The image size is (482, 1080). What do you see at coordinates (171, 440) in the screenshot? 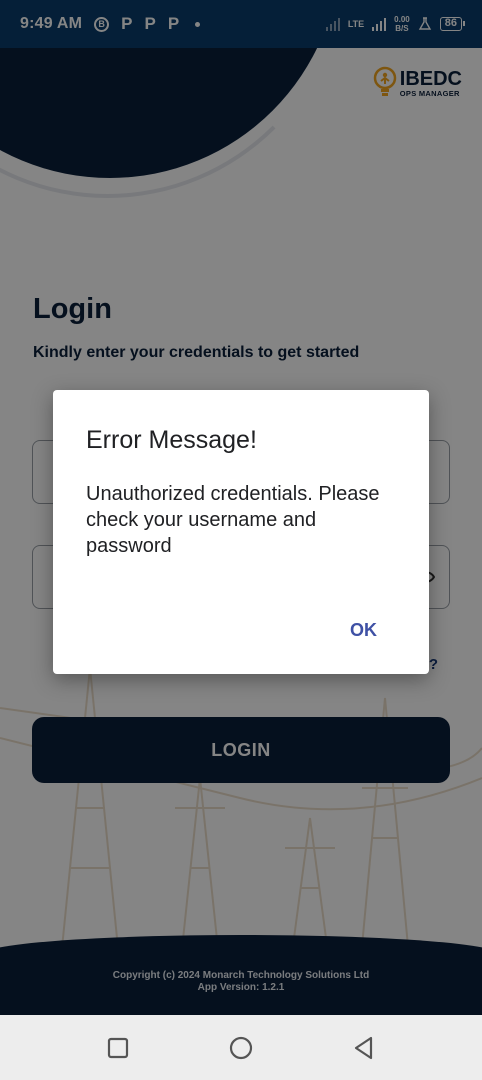
I see `dialog-title: Error Message!` at bounding box center [171, 440].